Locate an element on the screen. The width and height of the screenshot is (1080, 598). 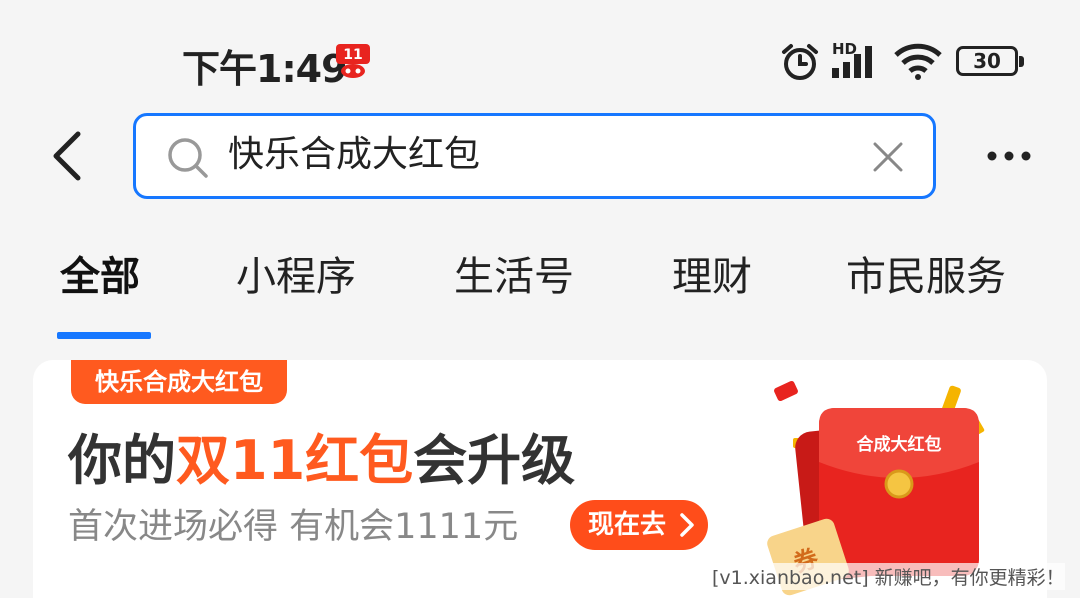
search-input: 快乐合成大红包 is located at coordinates (534, 156).